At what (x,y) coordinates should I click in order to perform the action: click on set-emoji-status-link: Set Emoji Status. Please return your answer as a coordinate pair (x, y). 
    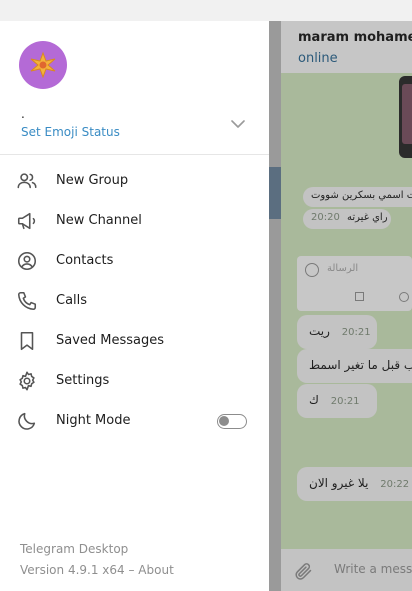
    Looking at the image, I should click on (70, 132).